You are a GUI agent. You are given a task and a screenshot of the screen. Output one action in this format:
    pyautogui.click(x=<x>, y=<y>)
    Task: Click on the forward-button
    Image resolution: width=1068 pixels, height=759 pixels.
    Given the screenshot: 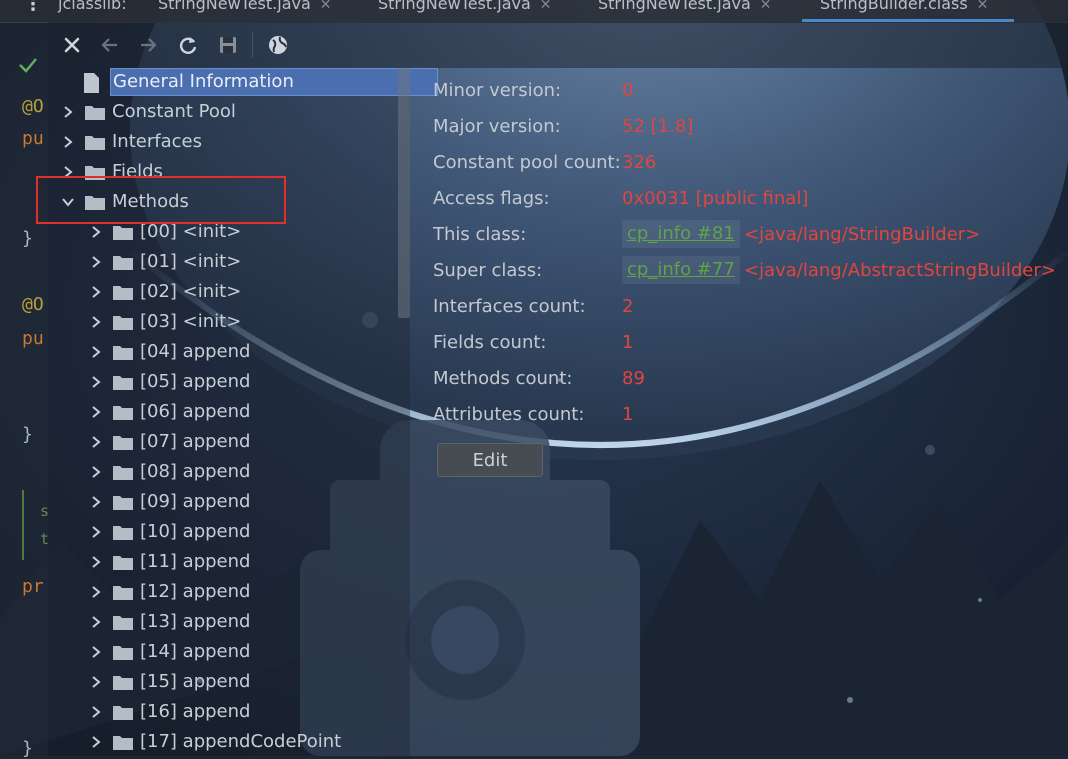 What is the action you would take?
    pyautogui.click(x=148, y=45)
    